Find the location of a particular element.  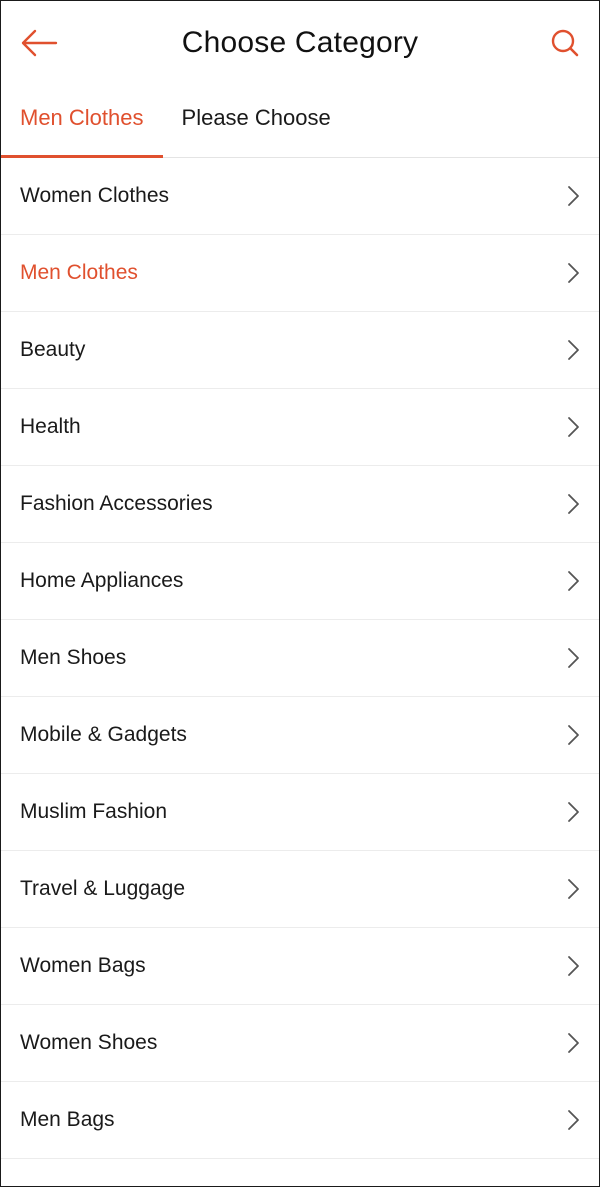

category-label: Men Clothes is located at coordinates (79, 272).